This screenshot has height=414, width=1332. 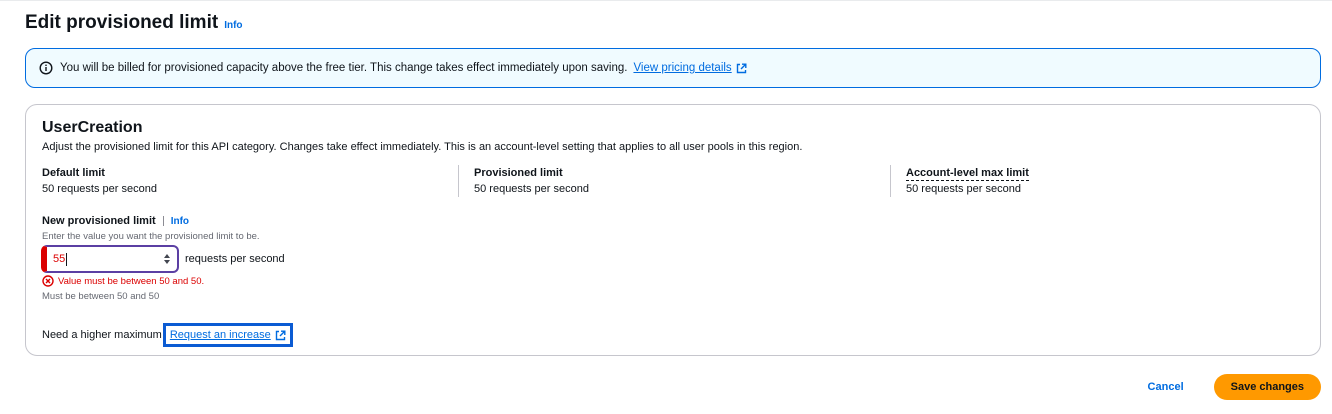 I want to click on info-circle-icon, so click(x=46, y=68).